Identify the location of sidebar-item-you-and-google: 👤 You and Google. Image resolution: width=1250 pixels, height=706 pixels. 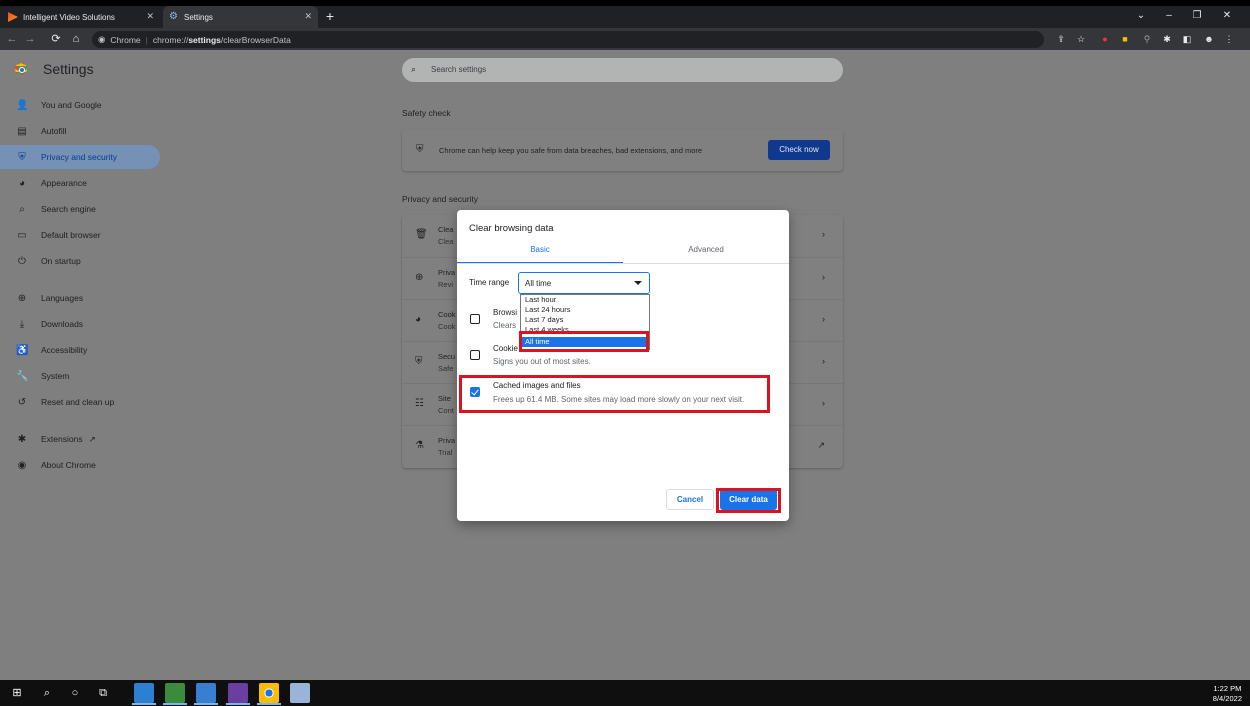
(80, 105).